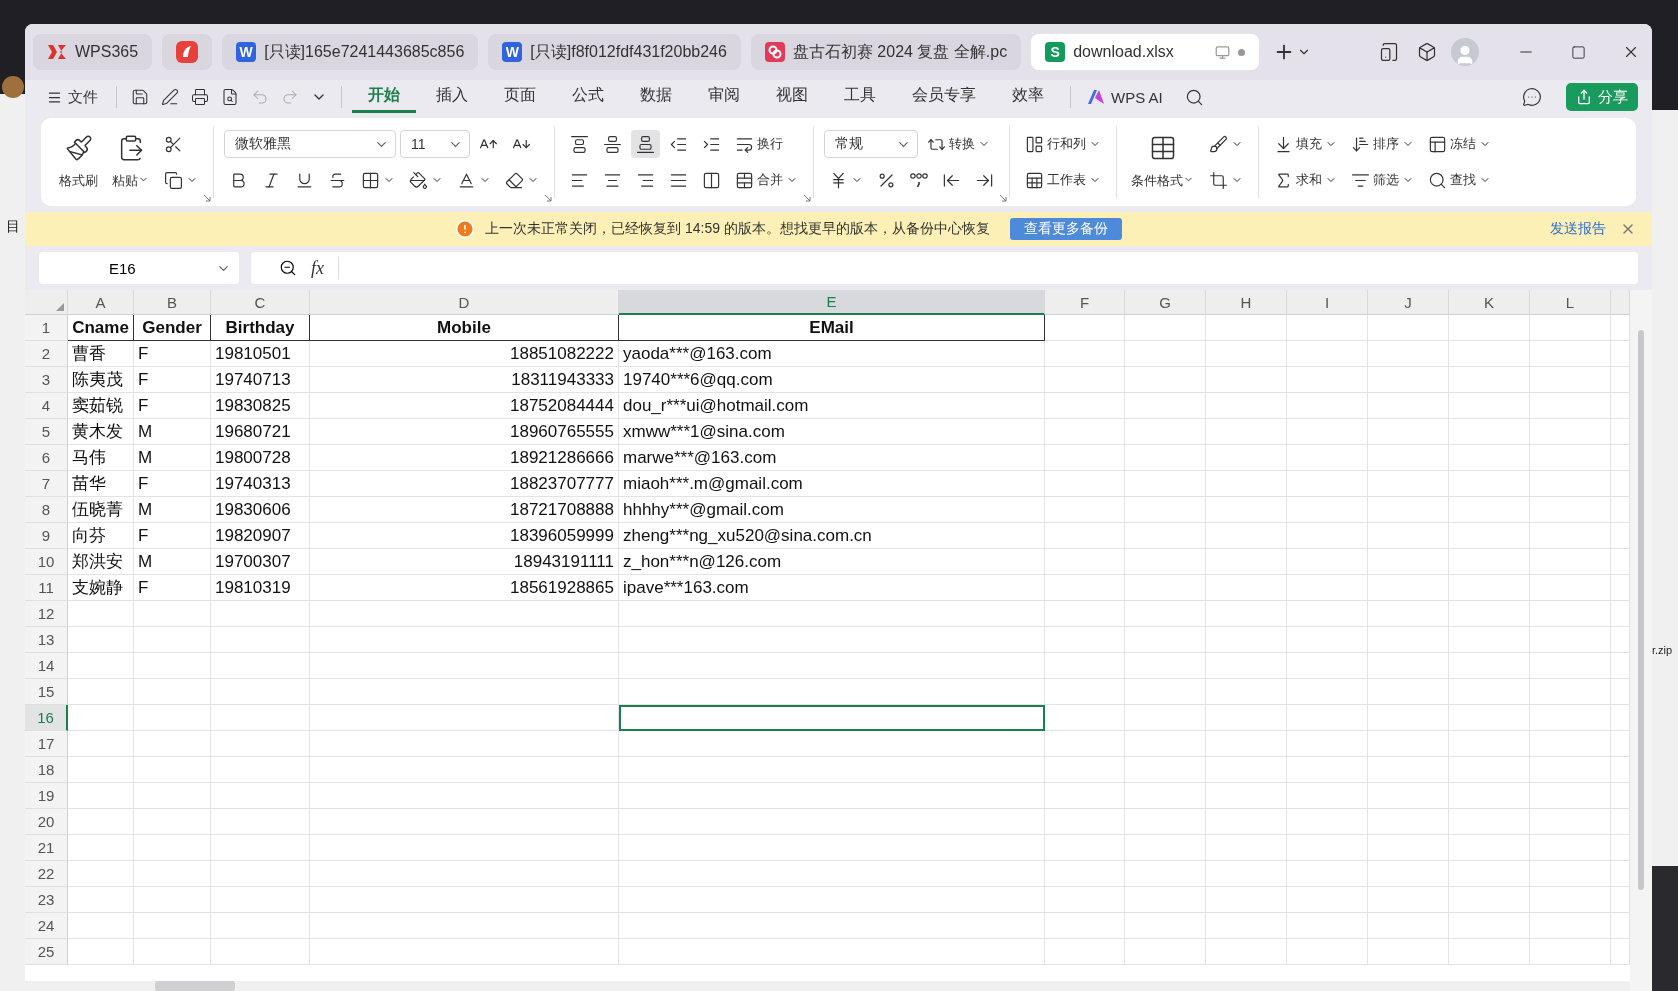  I want to click on menu-tab: 开始, so click(384, 97).